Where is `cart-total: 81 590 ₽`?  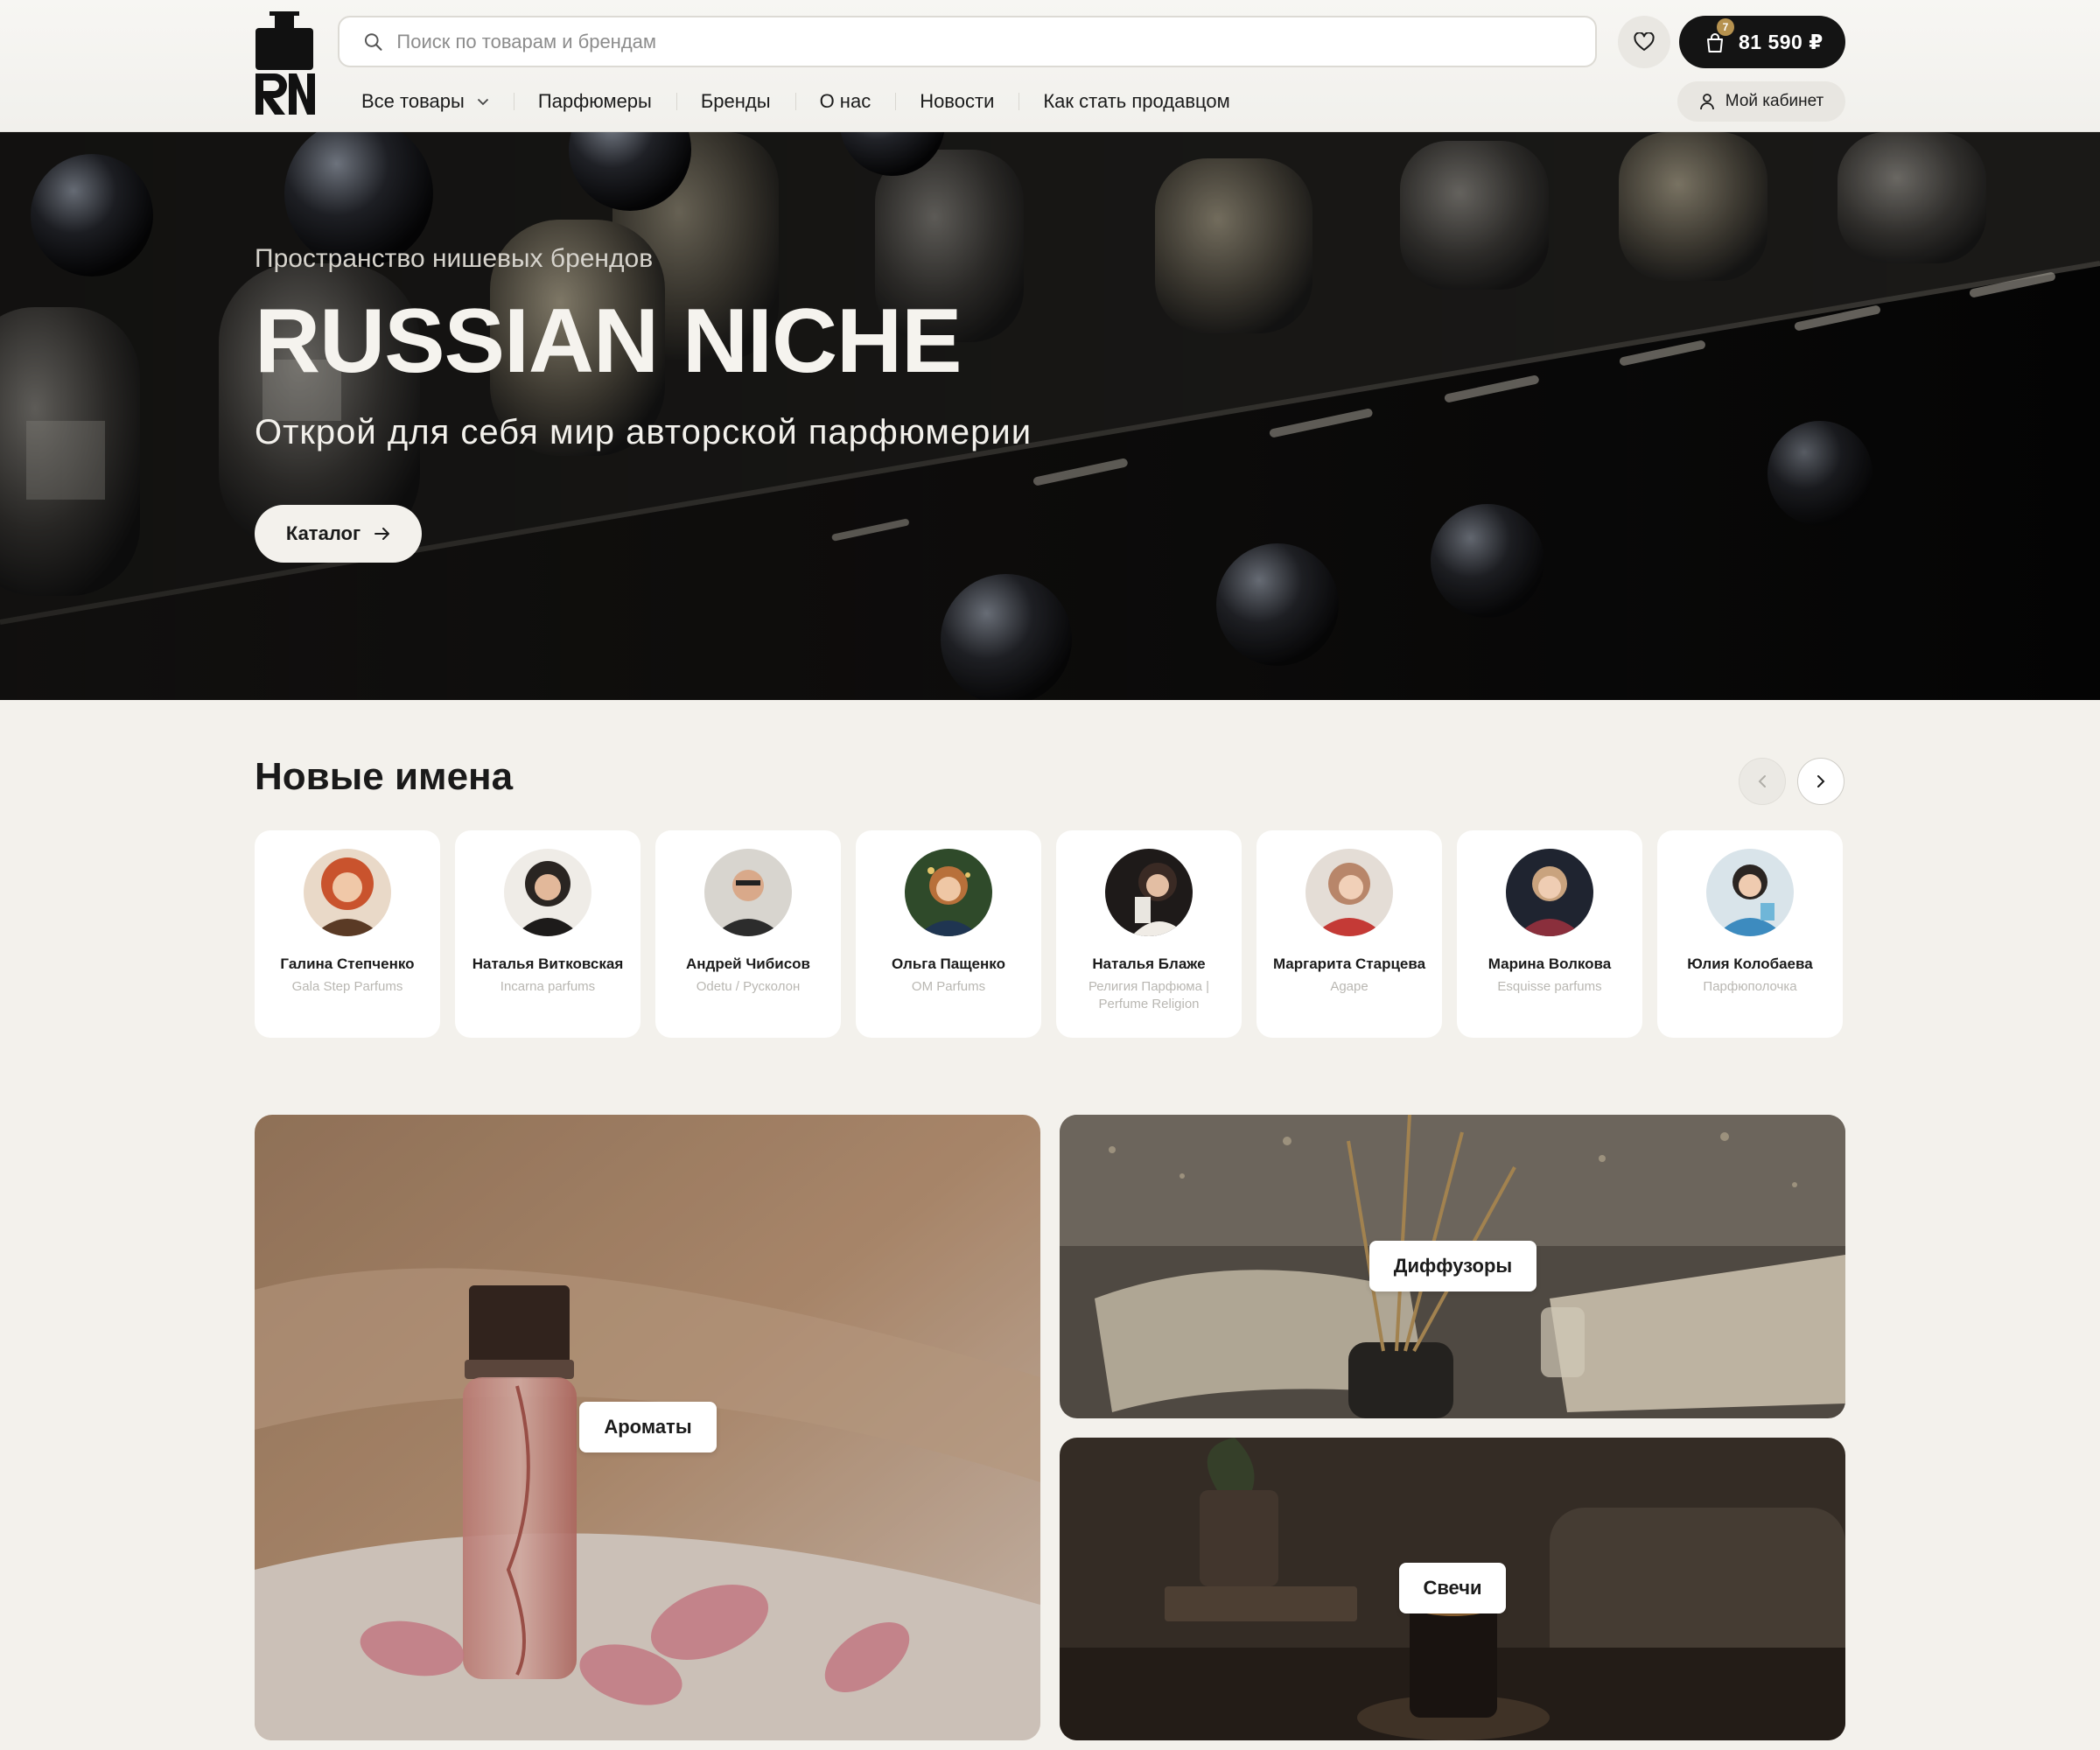
cart-total: 81 590 ₽ is located at coordinates (1781, 41).